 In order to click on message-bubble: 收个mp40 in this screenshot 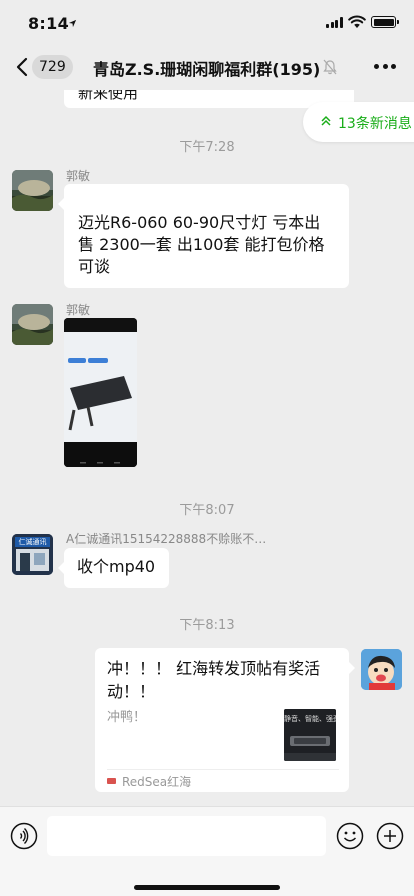, I will do `click(113, 568)`.